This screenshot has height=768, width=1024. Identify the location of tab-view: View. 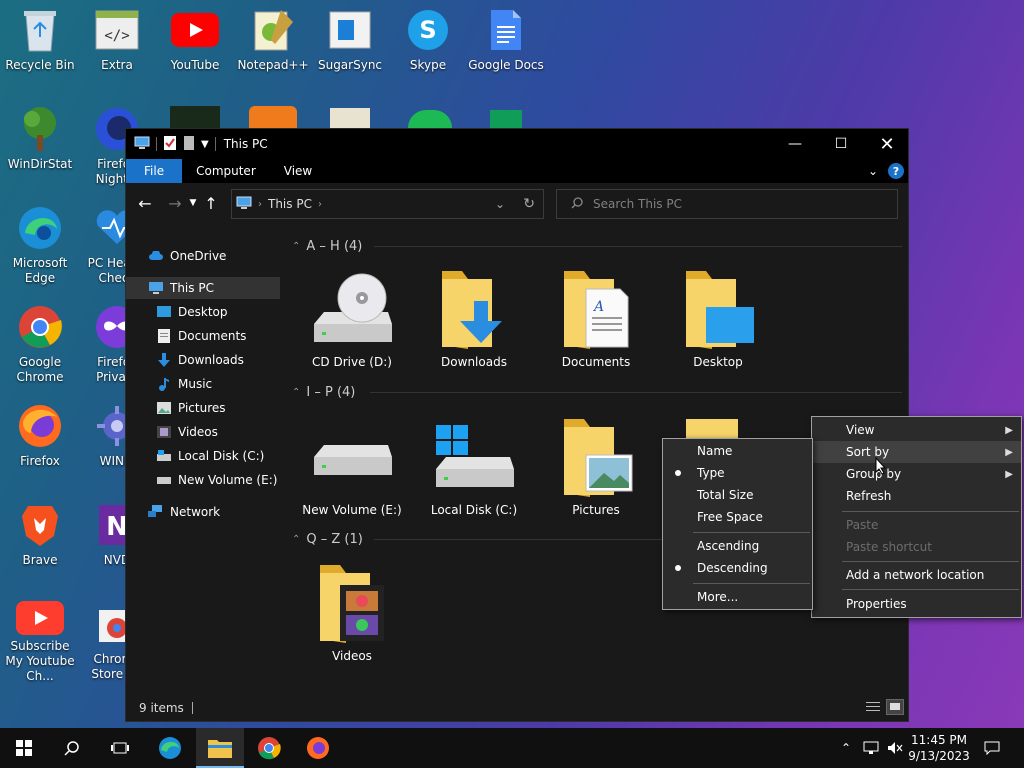
(298, 171).